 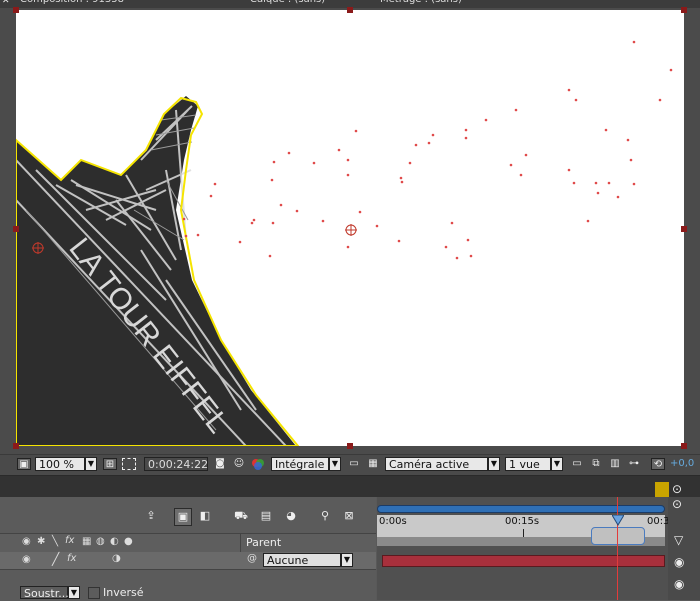 I want to click on grid-guides-icon: ⊞, so click(x=110, y=464).